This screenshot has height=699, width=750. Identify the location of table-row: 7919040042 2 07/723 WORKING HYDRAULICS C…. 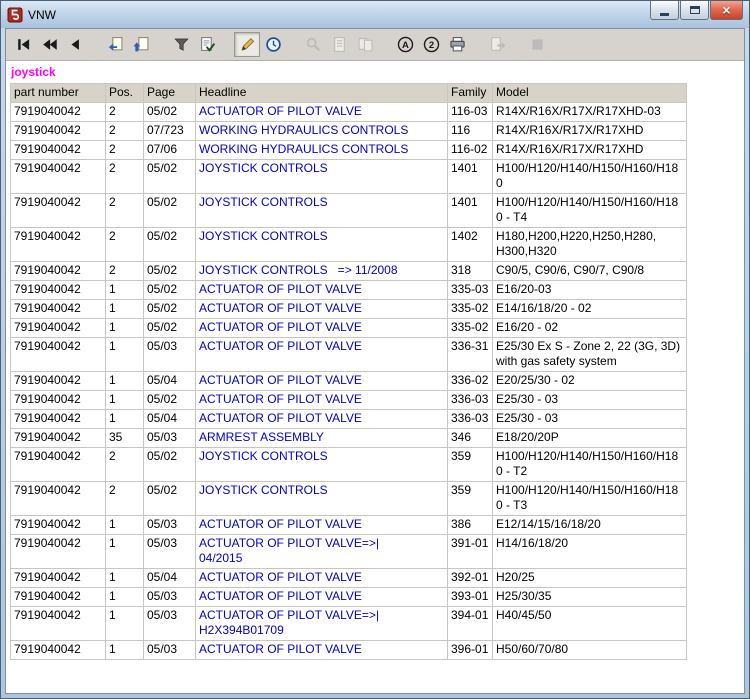
(348, 131).